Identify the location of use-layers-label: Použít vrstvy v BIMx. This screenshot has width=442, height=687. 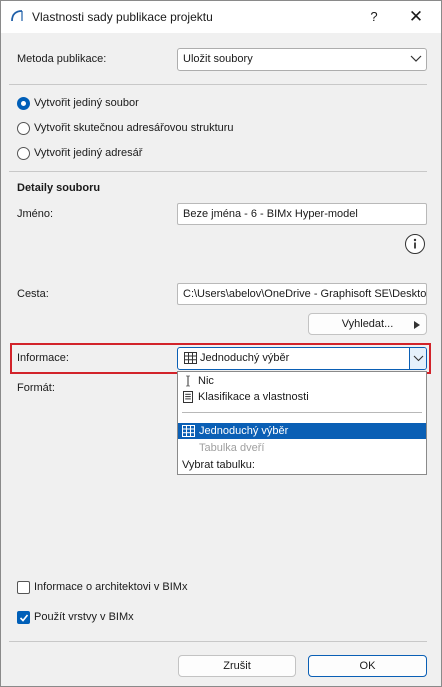
(84, 617).